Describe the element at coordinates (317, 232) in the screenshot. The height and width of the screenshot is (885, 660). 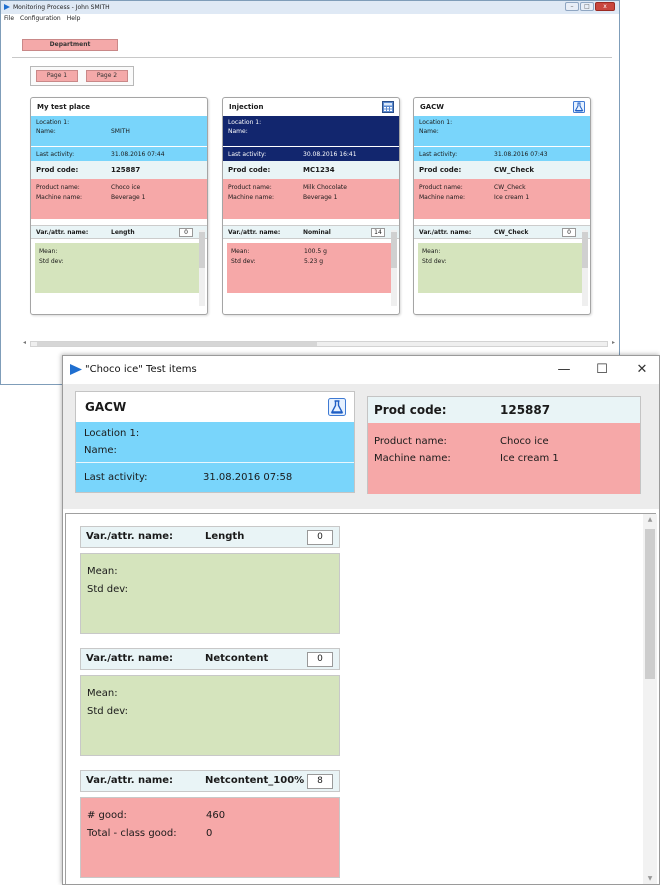
I see `variable-name: Nominal` at that location.